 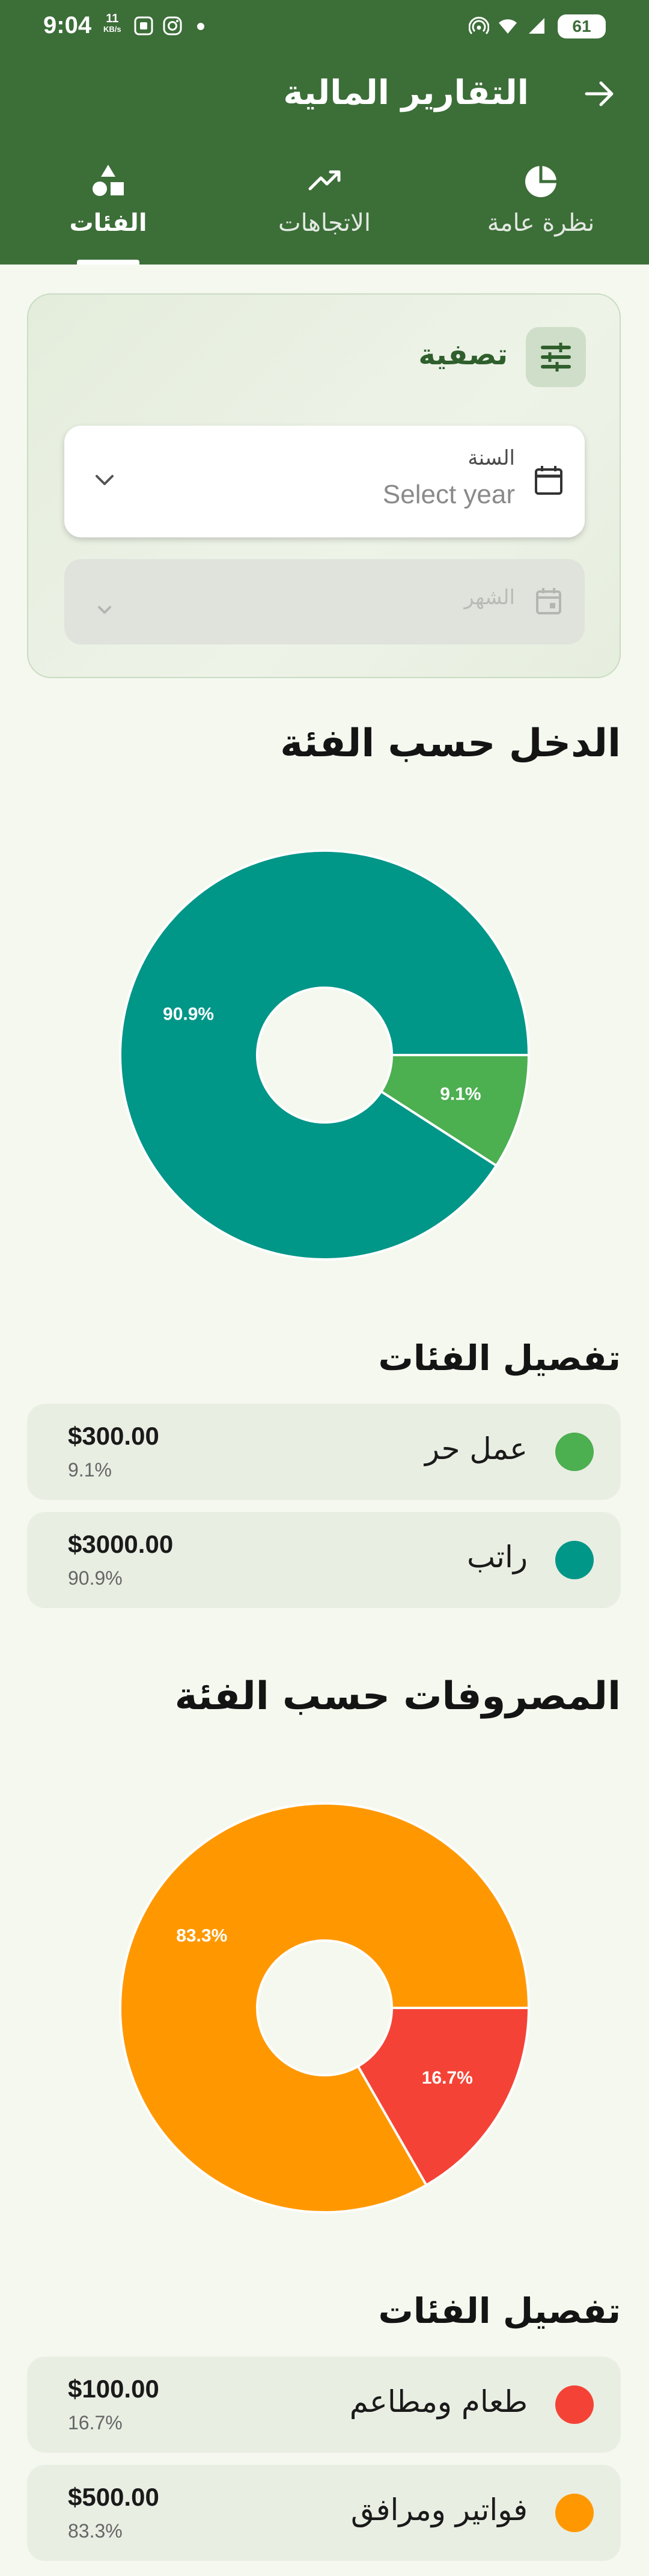 What do you see at coordinates (109, 180) in the screenshot?
I see `category-shapes-icon` at bounding box center [109, 180].